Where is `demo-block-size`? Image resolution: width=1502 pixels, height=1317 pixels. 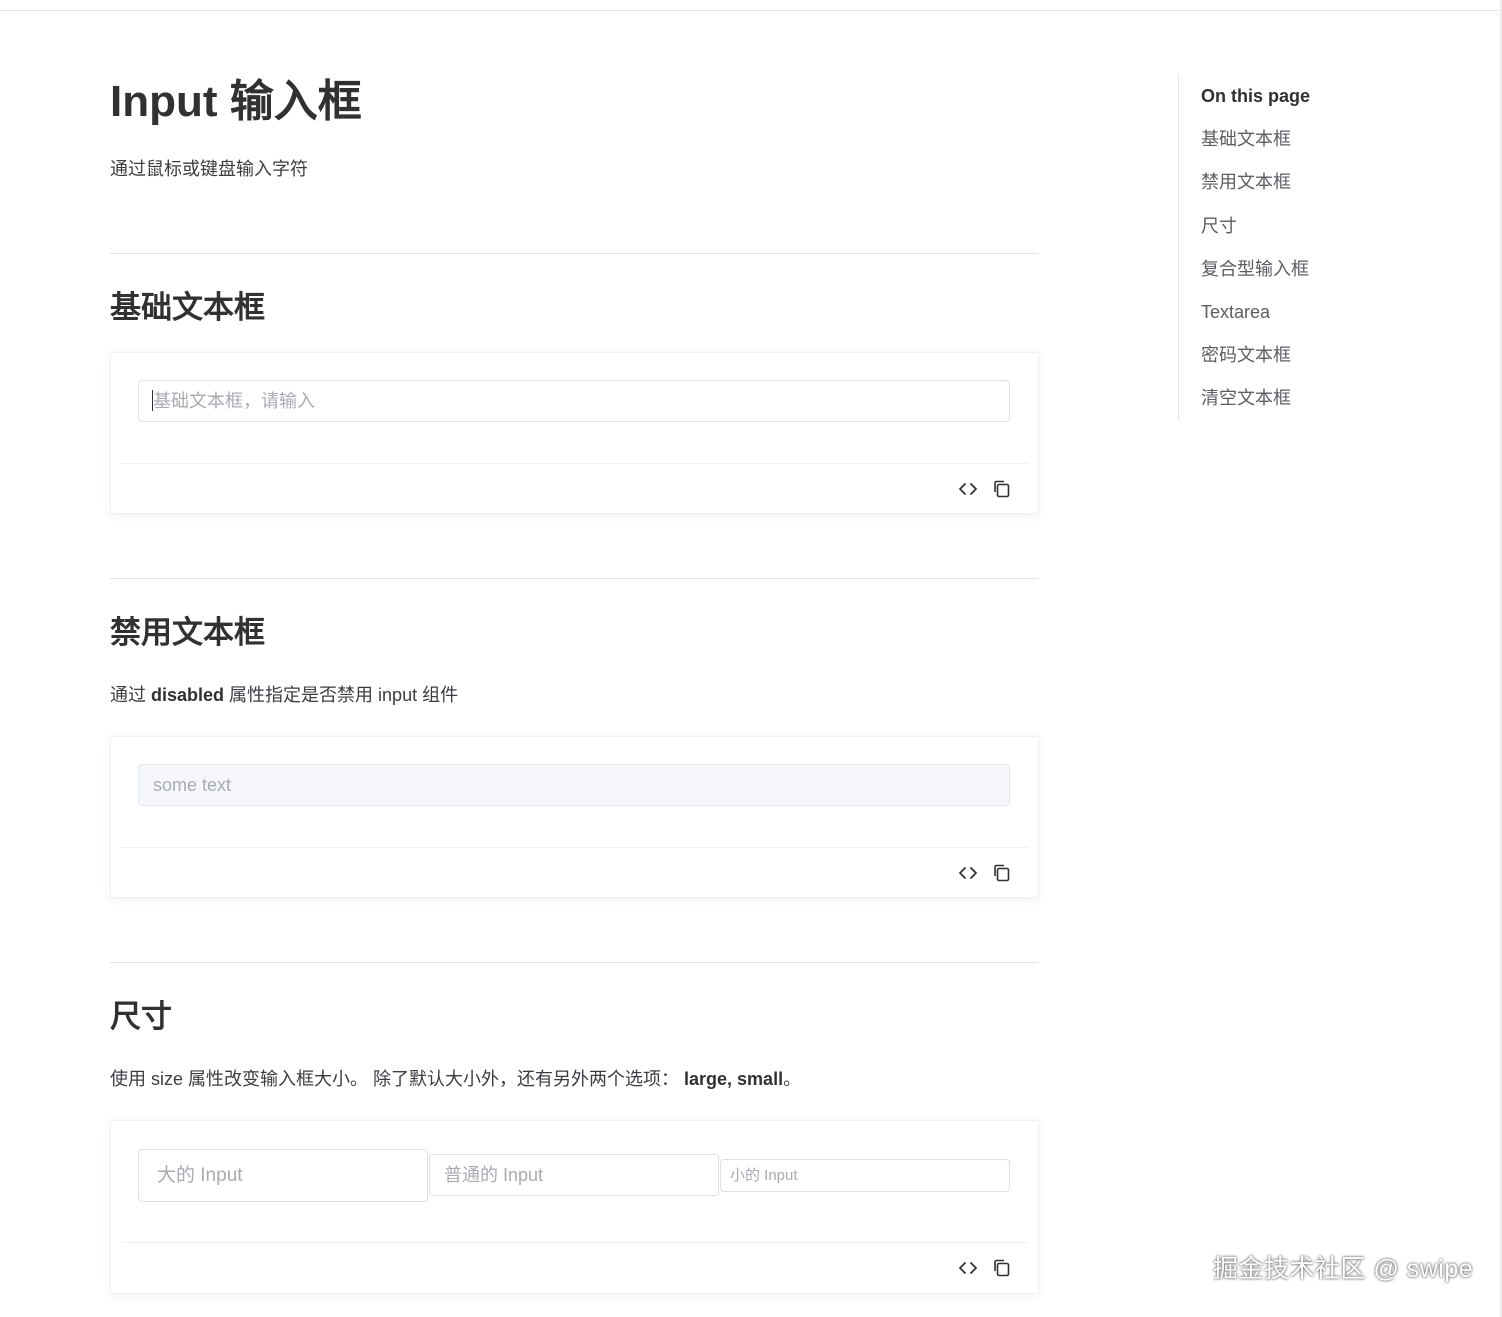 demo-block-size is located at coordinates (574, 1207).